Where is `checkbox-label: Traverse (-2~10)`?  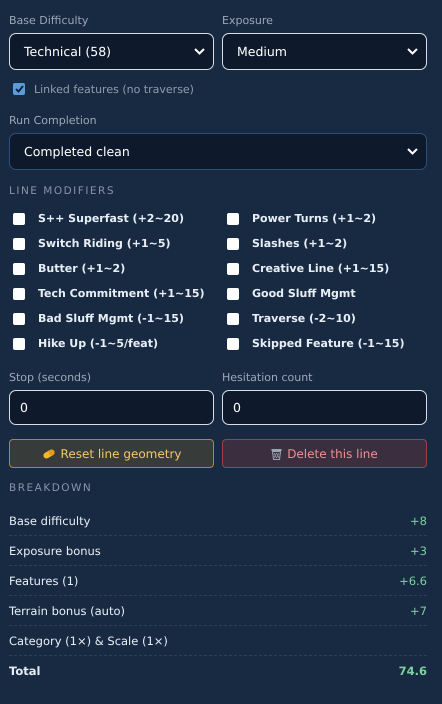
checkbox-label: Traverse (-2~10) is located at coordinates (304, 318).